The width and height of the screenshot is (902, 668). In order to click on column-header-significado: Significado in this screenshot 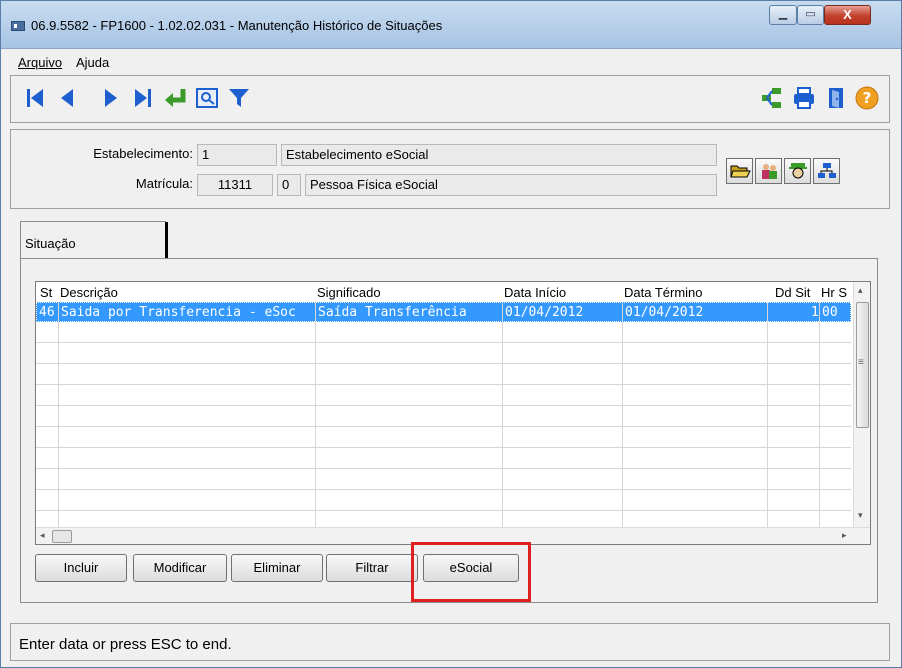, I will do `click(349, 292)`.